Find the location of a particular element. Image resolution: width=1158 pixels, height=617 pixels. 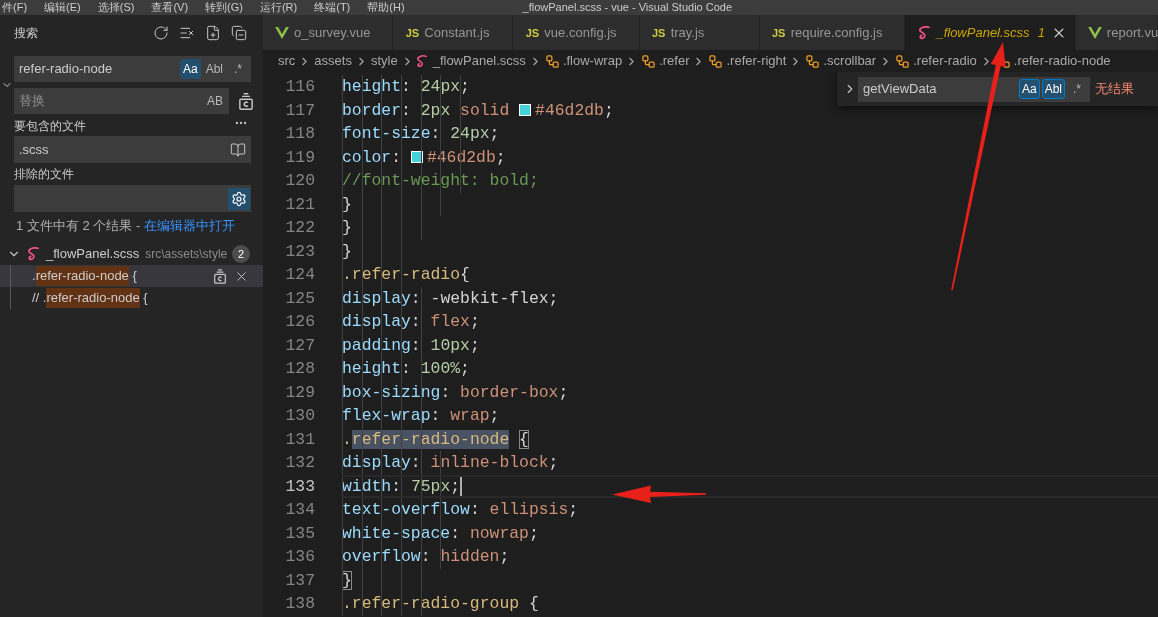

window-title: _flowPanel.scss - vue - Visual Studio Code is located at coordinates (627, 7).